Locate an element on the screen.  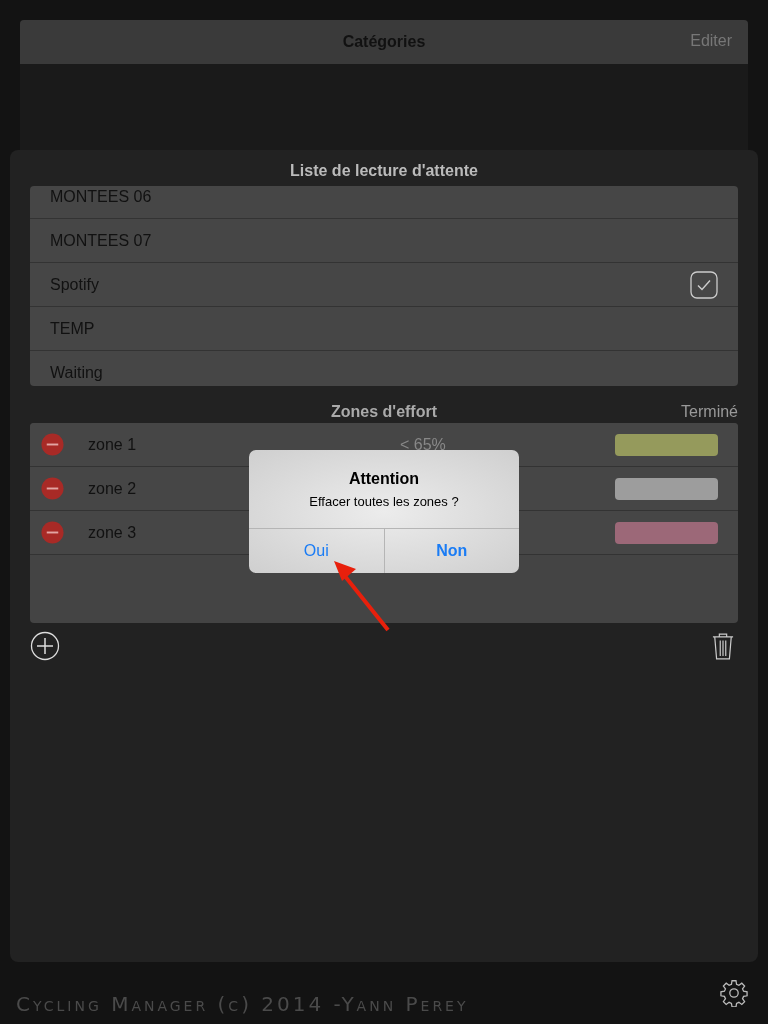
alert-title: Attention is located at coordinates (384, 479).